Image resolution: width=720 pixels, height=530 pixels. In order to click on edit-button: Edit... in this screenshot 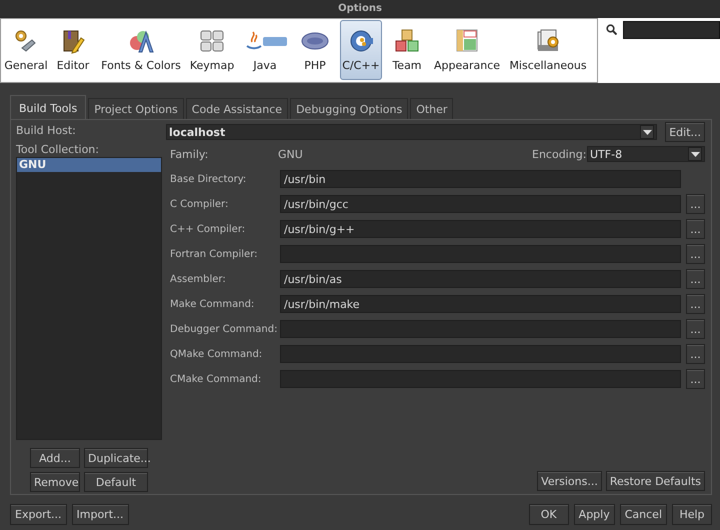, I will do `click(685, 132)`.